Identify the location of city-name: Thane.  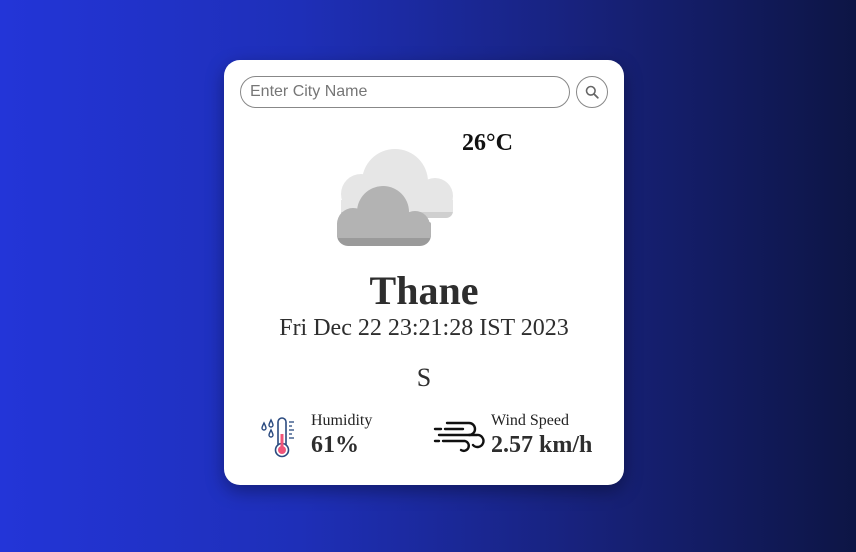
(424, 290).